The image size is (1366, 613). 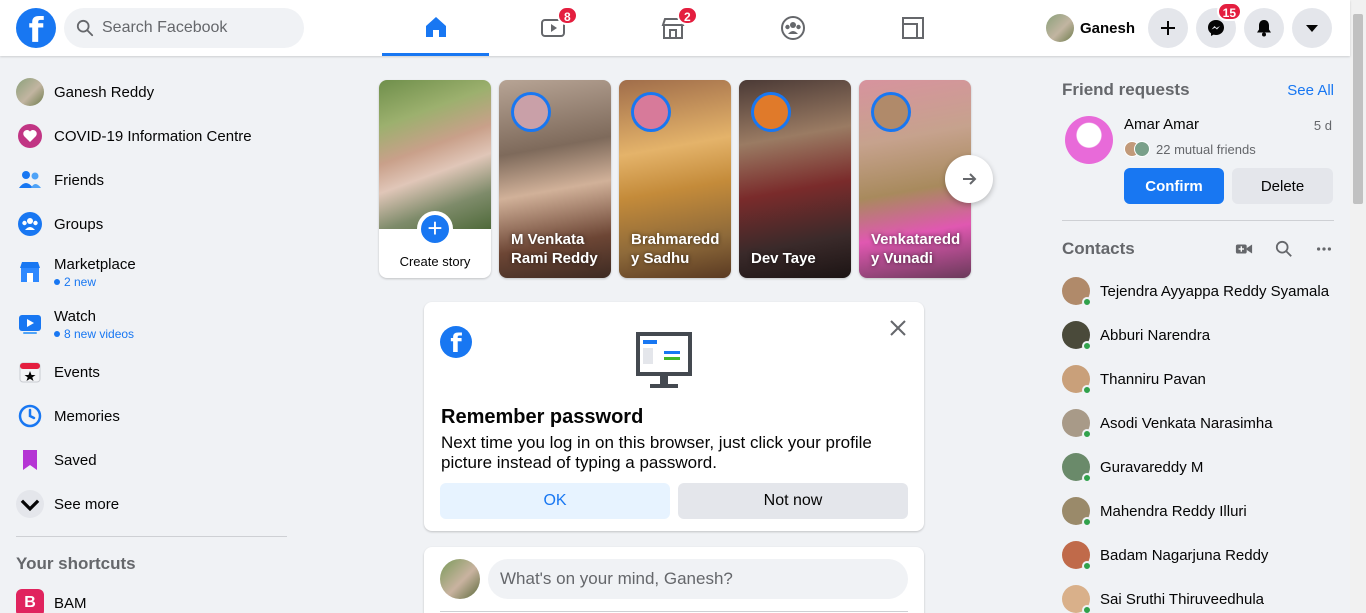 I want to click on contact-item: Mahendra Reddy Illuri, so click(x=1198, y=511).